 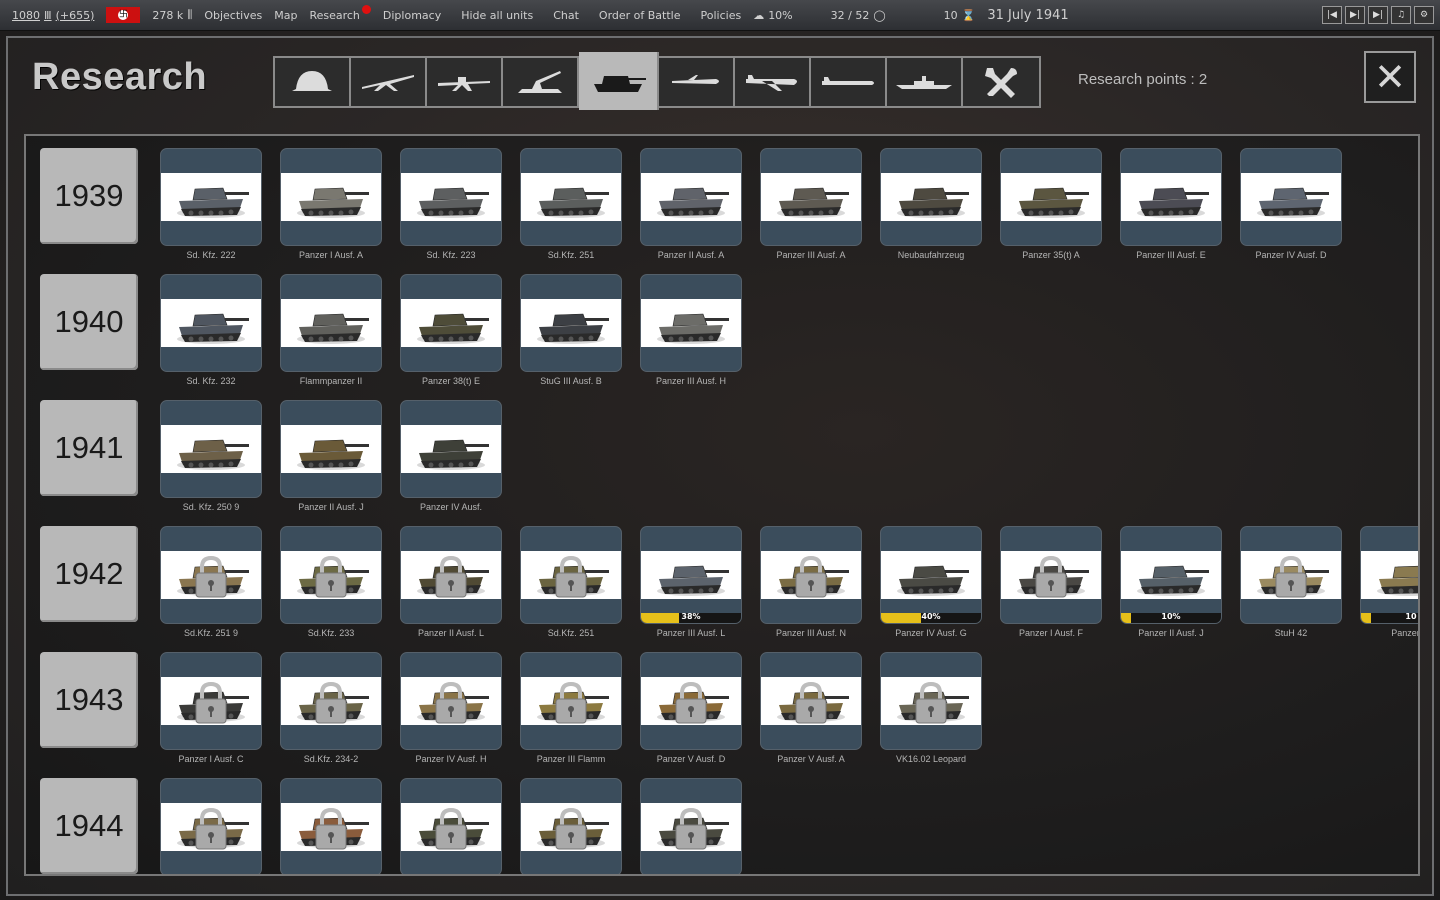 I want to click on unit-card: 40% Panzer IV Ausf. G, so click(x=931, y=585).